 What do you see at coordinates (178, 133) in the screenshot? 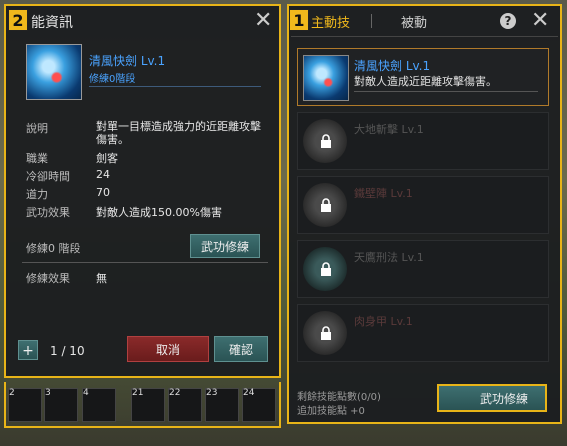
I see `info-value-description: 對單一目標造成強力的近距離攻擊傷害。` at bounding box center [178, 133].